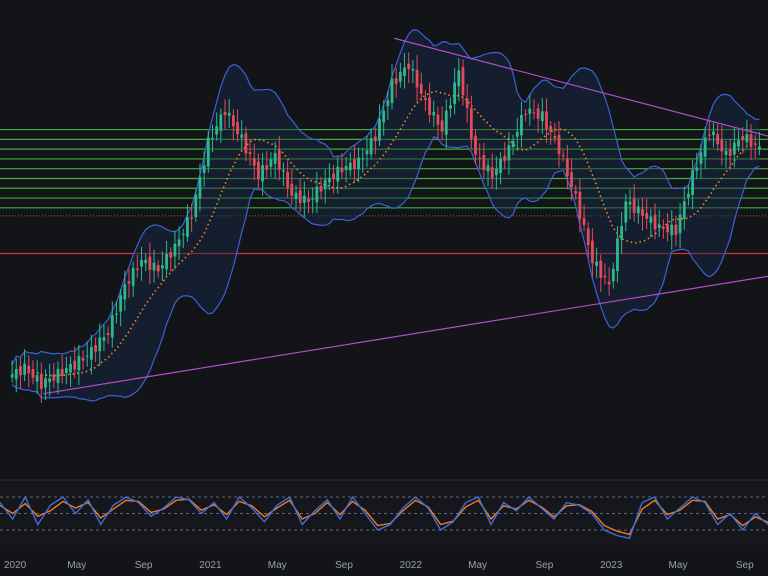 The width and height of the screenshot is (768, 576). Describe the element at coordinates (411, 565) in the screenshot. I see `x-tick-label: 2022` at that location.